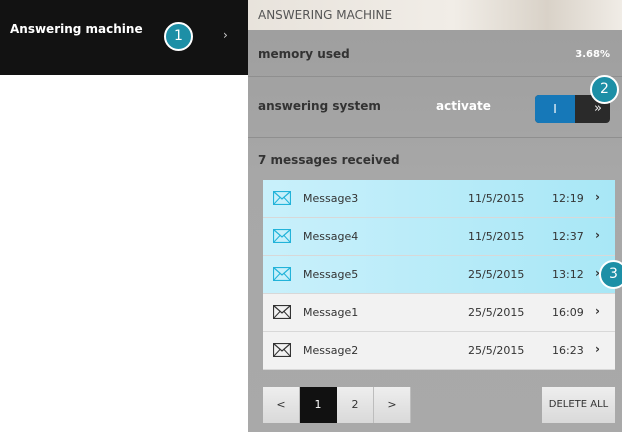 The image size is (622, 432). Describe the element at coordinates (463, 106) in the screenshot. I see `answering-system-status: activate` at that location.